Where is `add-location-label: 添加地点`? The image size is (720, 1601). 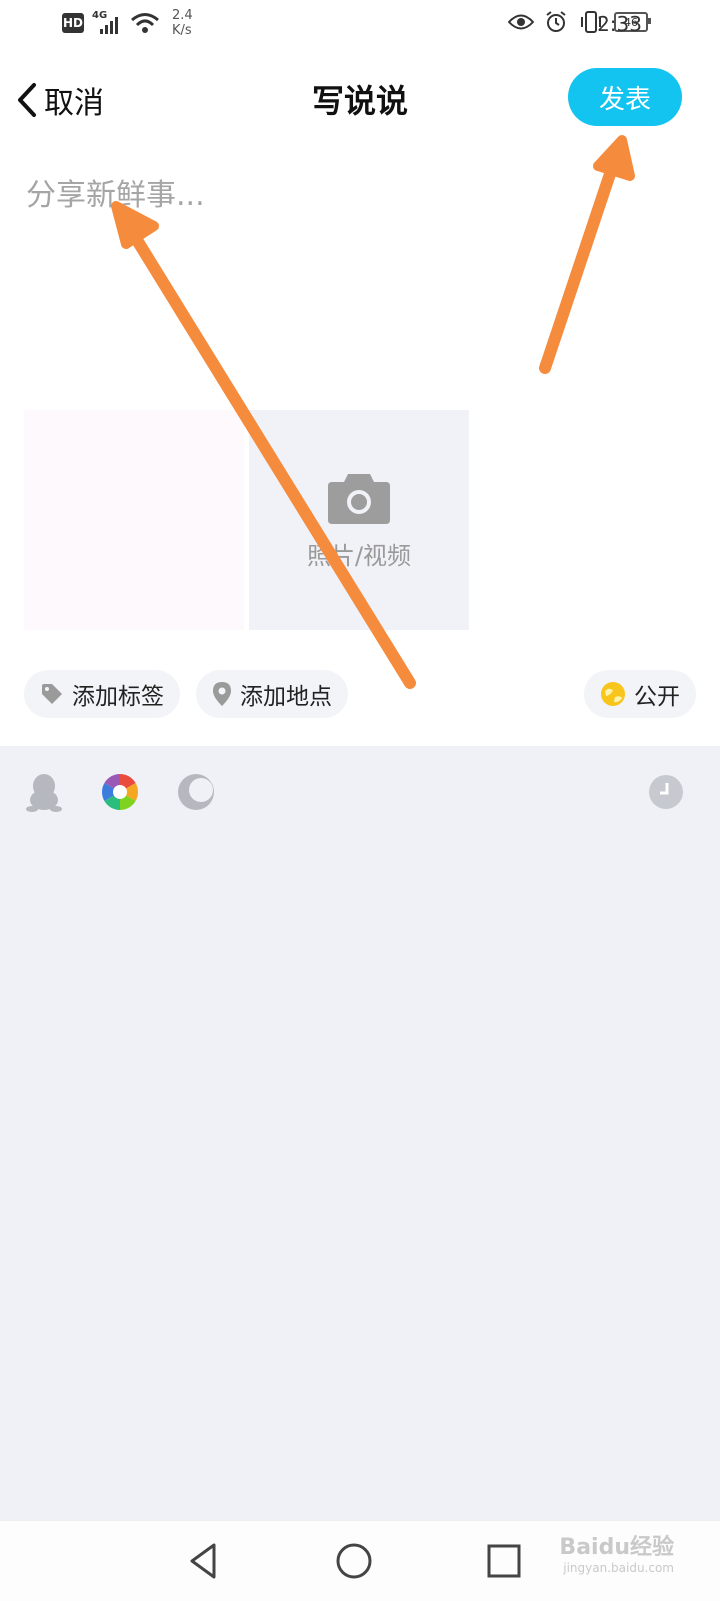 add-location-label: 添加地点 is located at coordinates (286, 697).